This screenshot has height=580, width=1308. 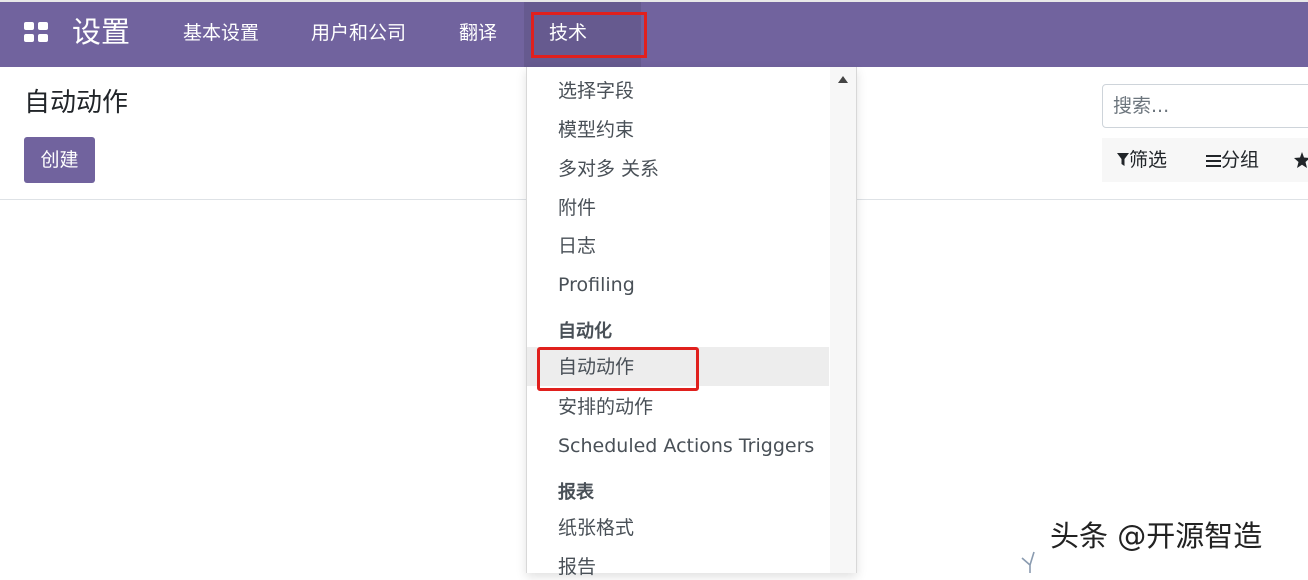 What do you see at coordinates (577, 567) in the screenshot?
I see `menu-item-reports: 报告` at bounding box center [577, 567].